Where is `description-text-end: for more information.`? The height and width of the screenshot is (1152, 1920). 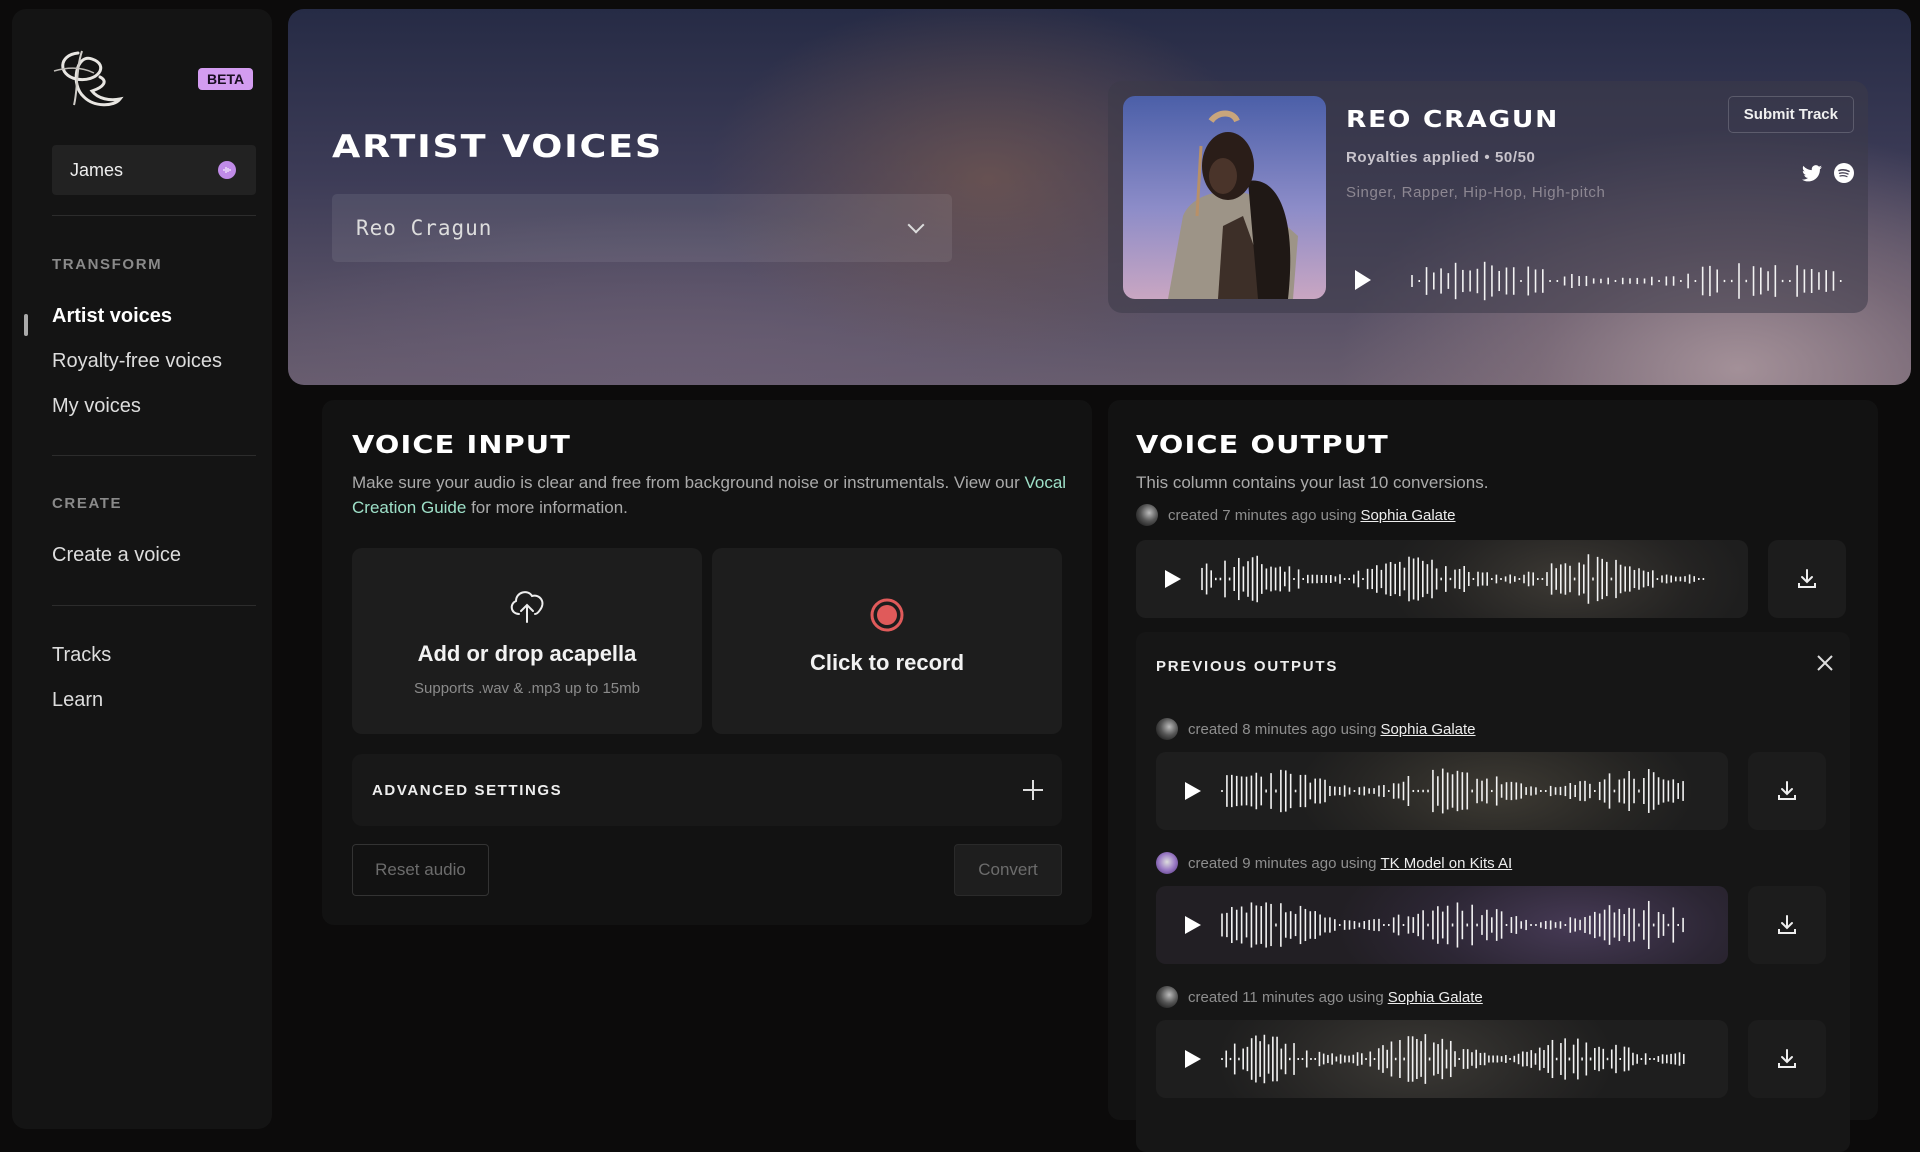 description-text-end: for more information. is located at coordinates (547, 507).